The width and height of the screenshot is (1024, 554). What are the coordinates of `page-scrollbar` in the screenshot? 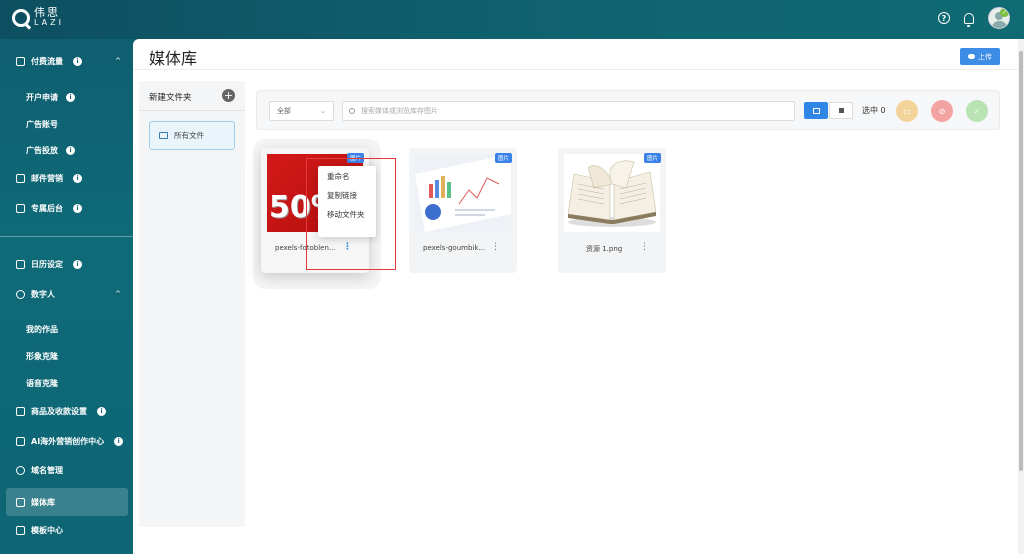 It's located at (1021, 296).